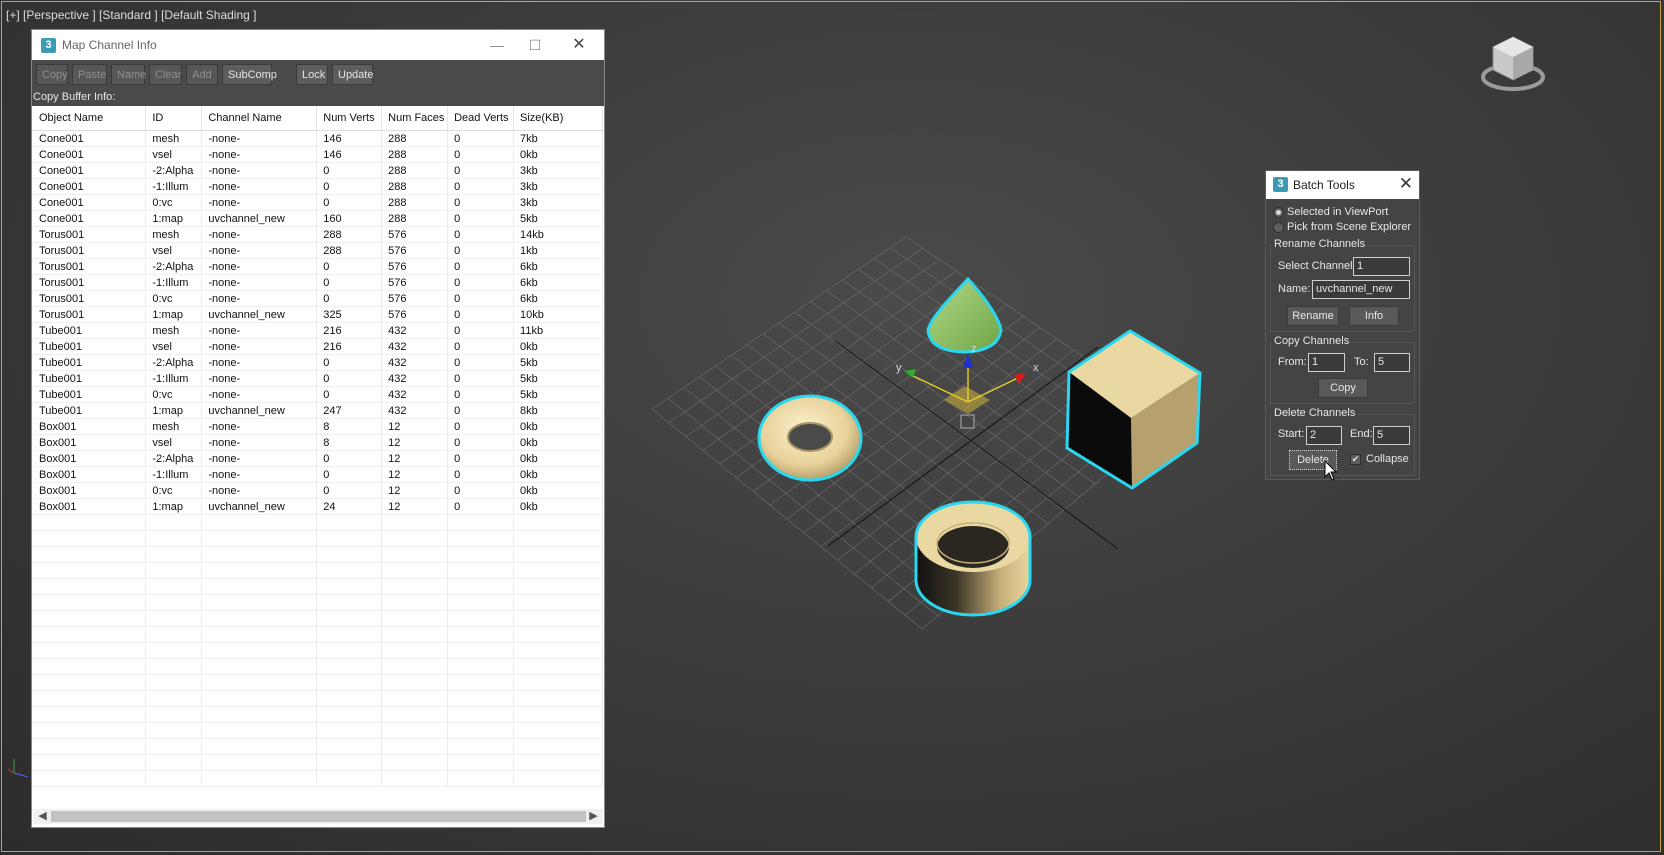 The width and height of the screenshot is (1664, 855). What do you see at coordinates (497, 45) in the screenshot?
I see `minimize-button: —` at bounding box center [497, 45].